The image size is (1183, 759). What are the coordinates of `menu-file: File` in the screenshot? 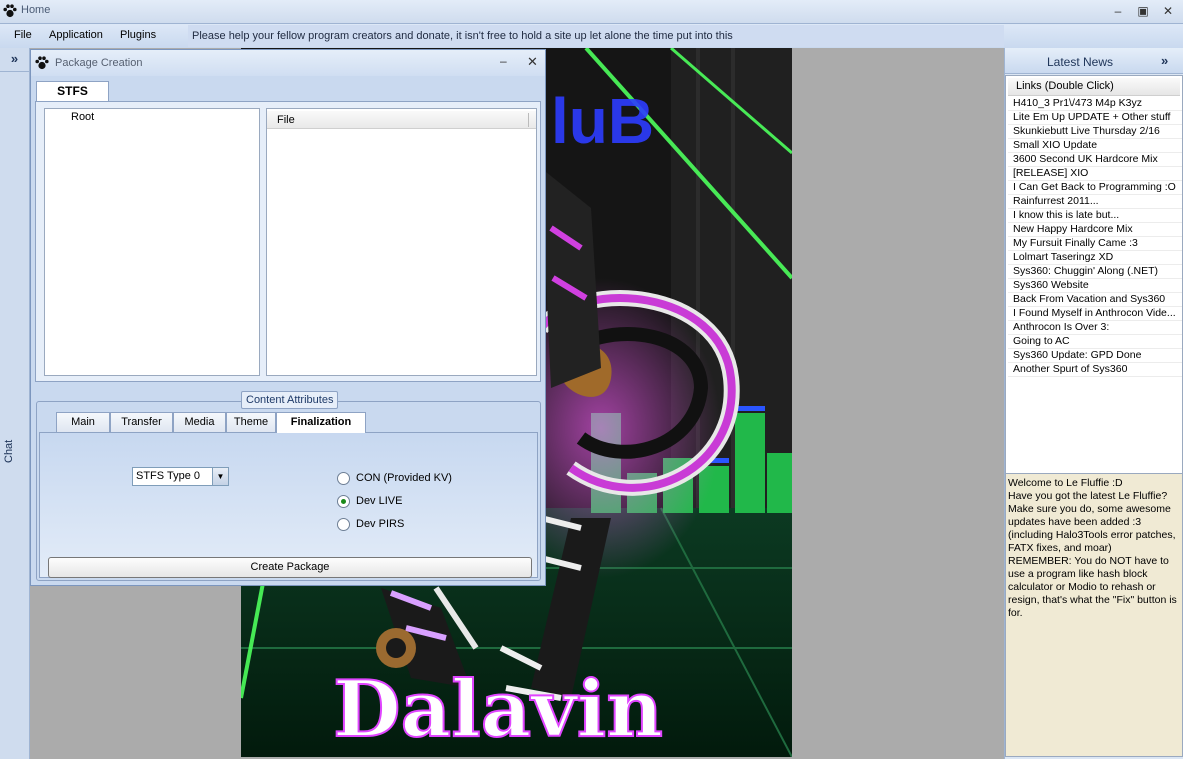 It's located at (23, 35).